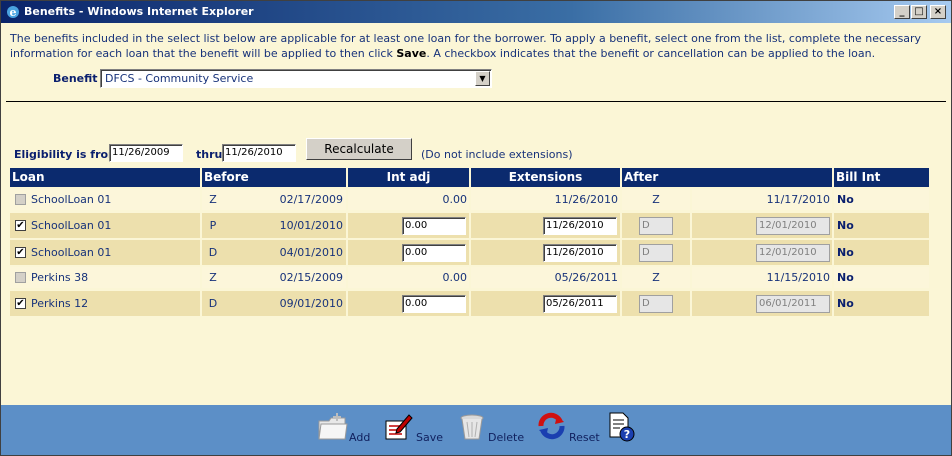 The image size is (952, 456). Describe the element at coordinates (259, 153) in the screenshot. I see `eligibility-thru-input: 11/26/2010` at that location.